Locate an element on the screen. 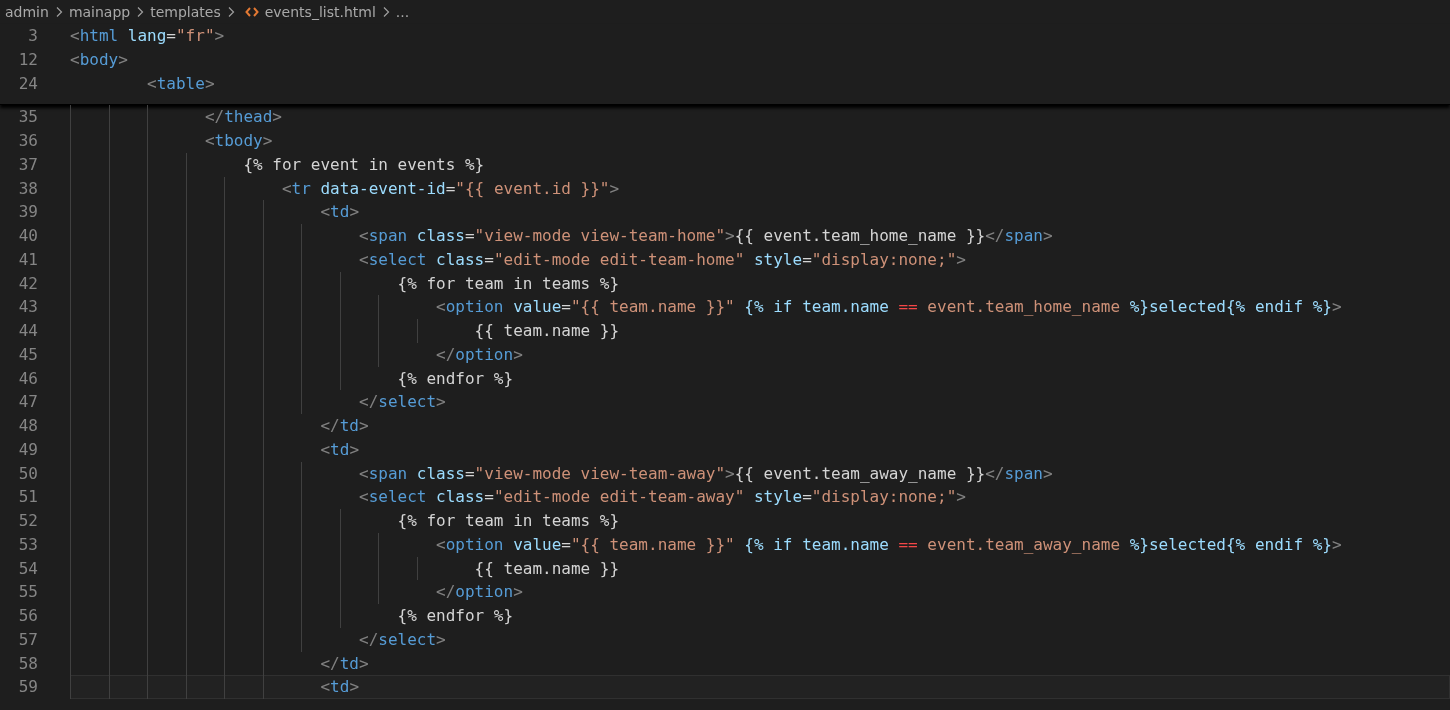 This screenshot has height=710, width=1450. breadcrumb-item: events_list.html is located at coordinates (320, 12).